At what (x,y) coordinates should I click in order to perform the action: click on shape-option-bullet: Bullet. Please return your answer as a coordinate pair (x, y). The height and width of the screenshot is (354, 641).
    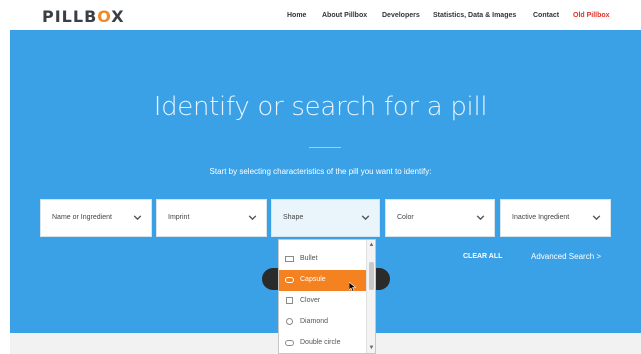
    Looking at the image, I should click on (323, 259).